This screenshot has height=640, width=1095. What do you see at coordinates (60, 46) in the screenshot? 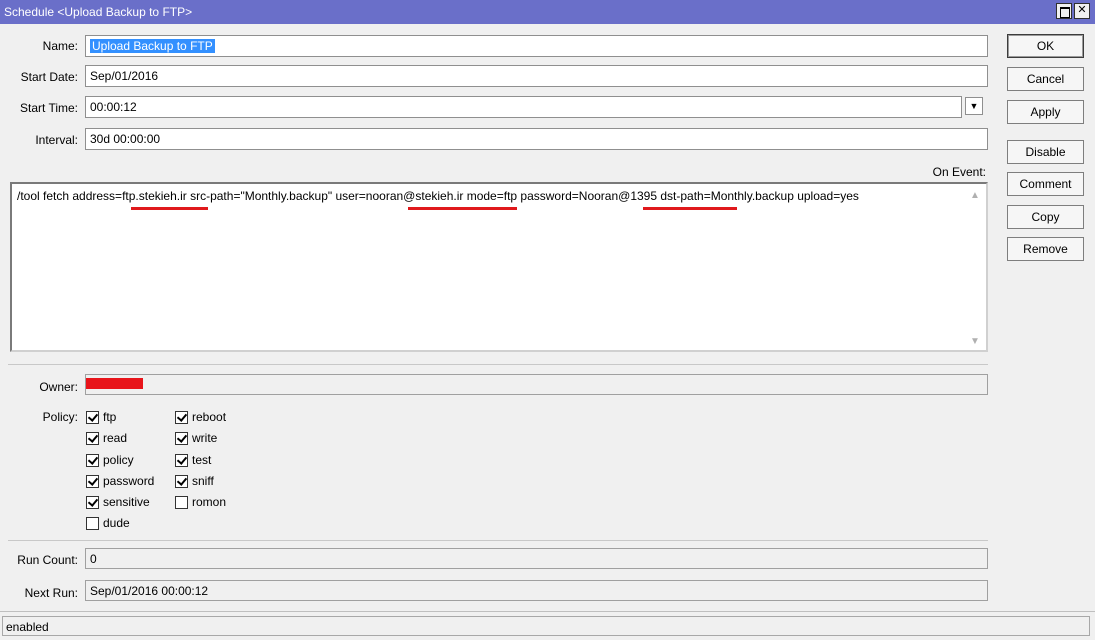
I see `name-label: Name:` at bounding box center [60, 46].